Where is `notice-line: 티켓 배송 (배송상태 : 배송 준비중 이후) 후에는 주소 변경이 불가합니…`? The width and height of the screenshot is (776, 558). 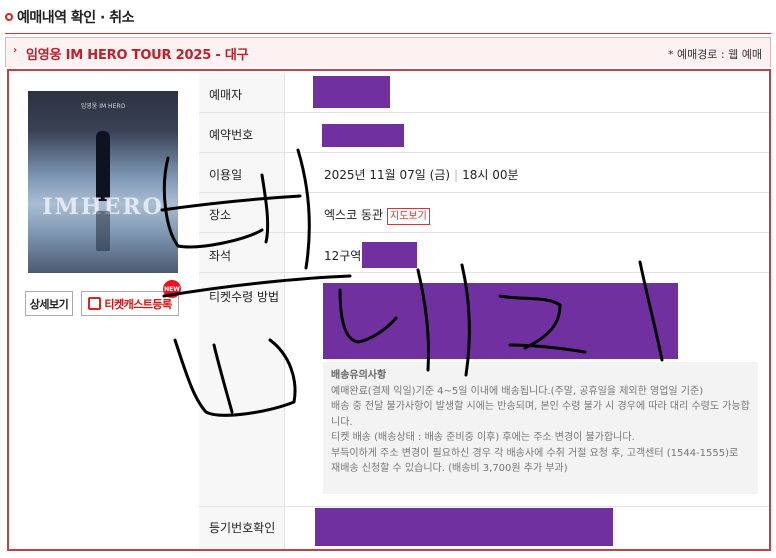 notice-line: 티켓 배송 (배송상태 : 배송 준비중 이후) 후에는 주소 변경이 불가합니… is located at coordinates (483, 437).